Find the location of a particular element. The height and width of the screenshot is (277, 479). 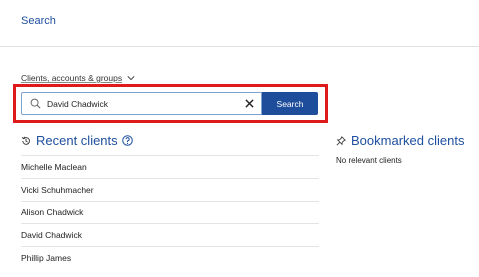

recent-client-item: Michelle Maclean is located at coordinates (170, 166).